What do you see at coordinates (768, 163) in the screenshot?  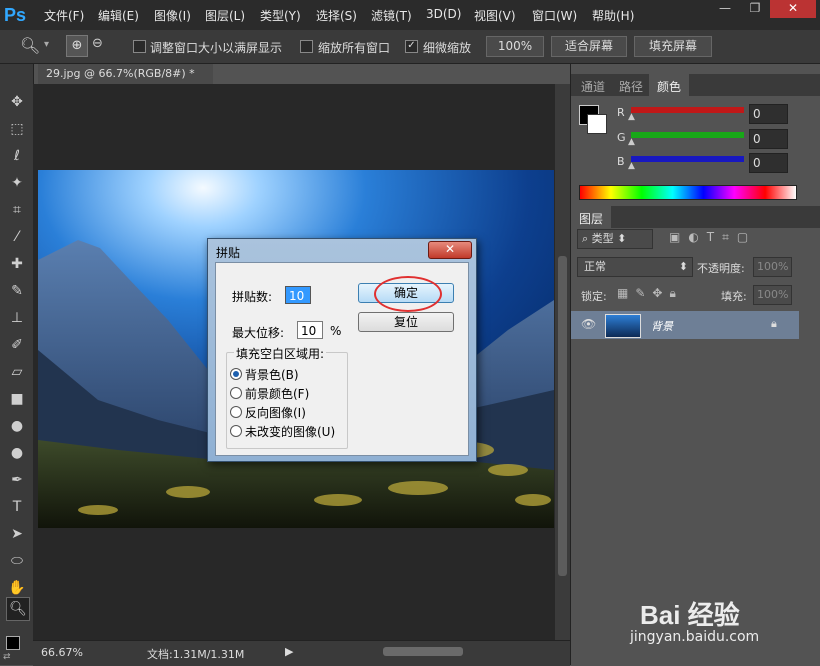 I see `channel-b-value: 0` at bounding box center [768, 163].